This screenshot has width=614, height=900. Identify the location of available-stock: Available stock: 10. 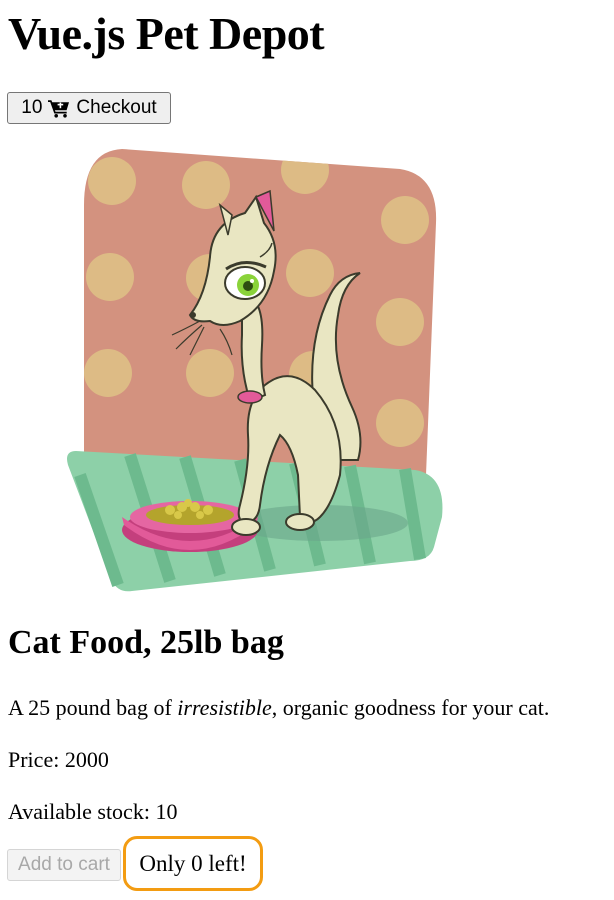
(92, 812).